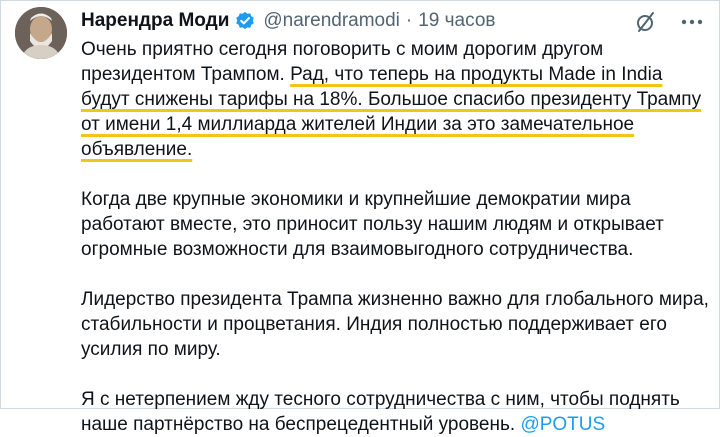 This screenshot has height=437, width=720. Describe the element at coordinates (155, 21) in the screenshot. I see `author-name: Нарендра Моди` at that location.